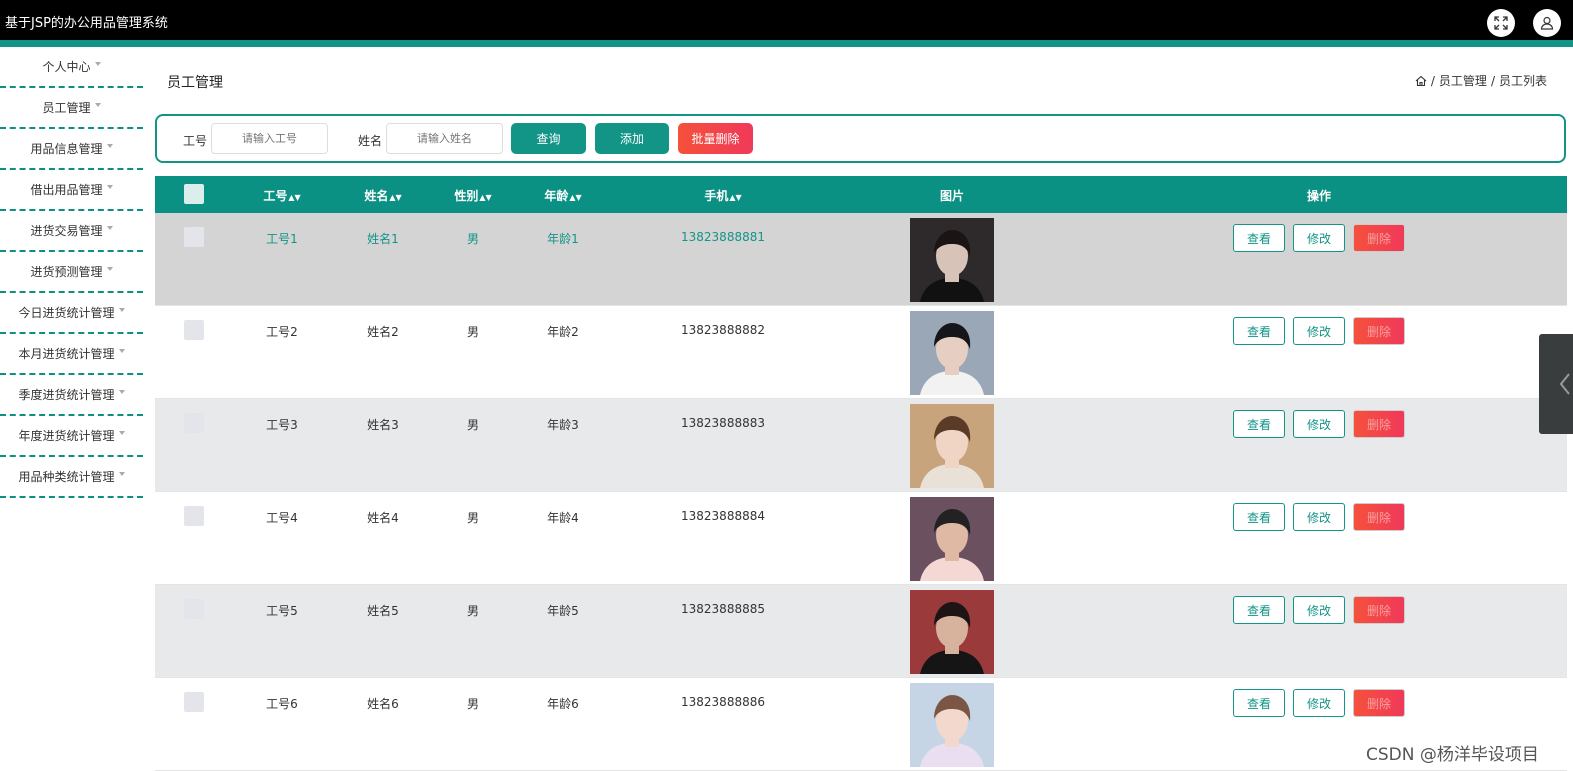  I want to click on sidebar-item: 今日进货统计管理, so click(71, 313).